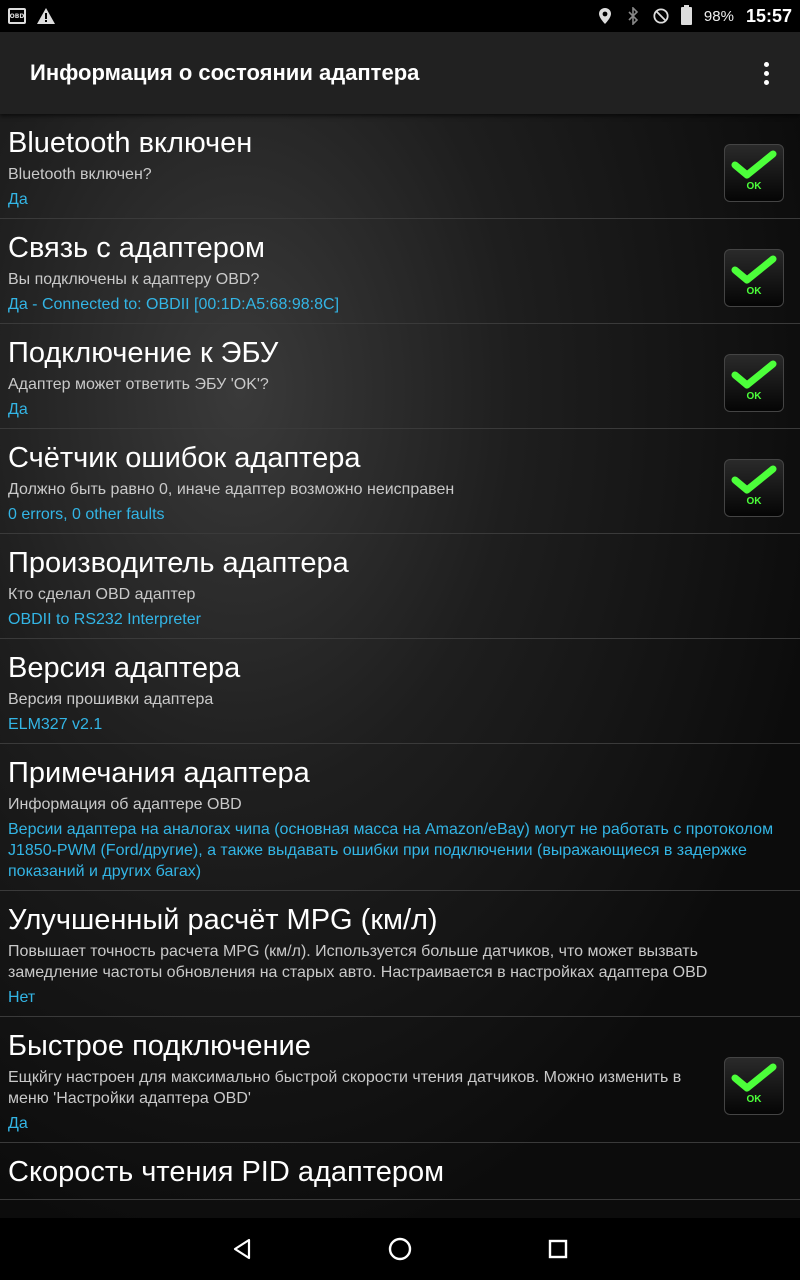 The height and width of the screenshot is (1280, 800). Describe the element at coordinates (80, 174) in the screenshot. I see `item-summary: Bluetooth включен?` at that location.